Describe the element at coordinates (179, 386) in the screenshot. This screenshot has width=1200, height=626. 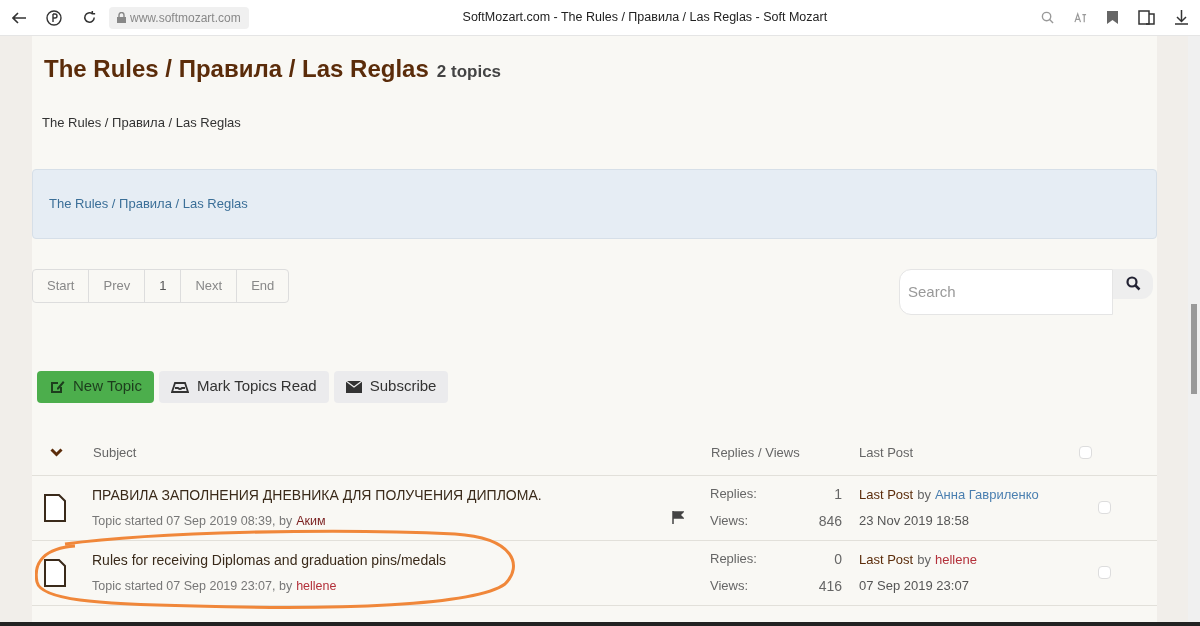
I see `inbox-icon` at that location.